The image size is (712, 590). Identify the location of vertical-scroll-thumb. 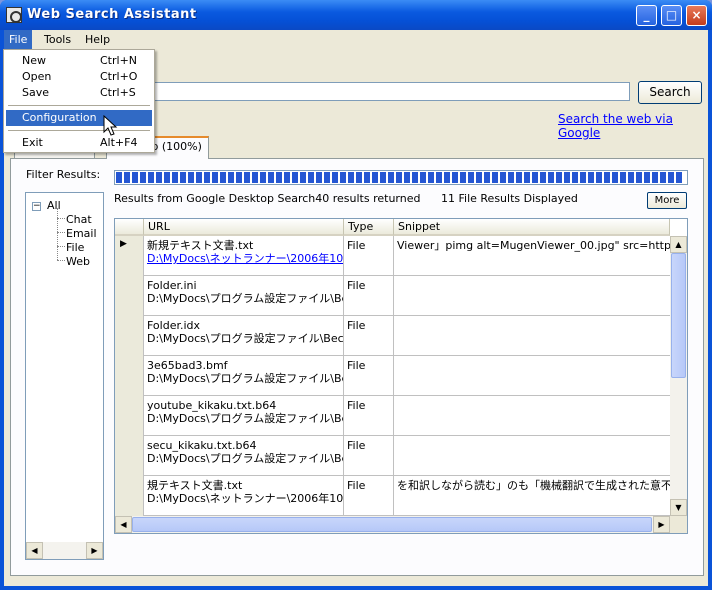
(678, 315).